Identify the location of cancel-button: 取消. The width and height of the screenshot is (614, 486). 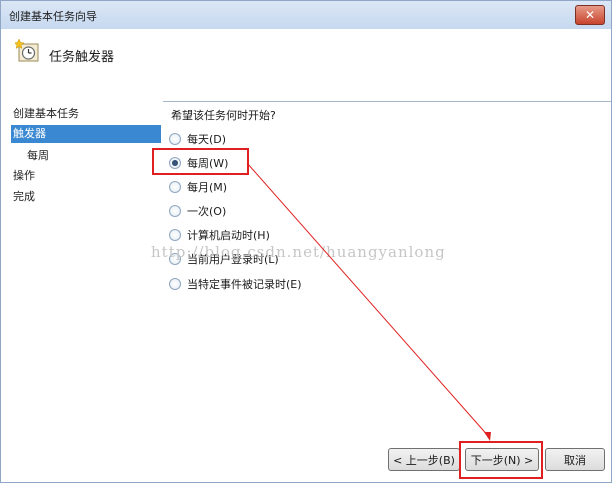
(575, 459).